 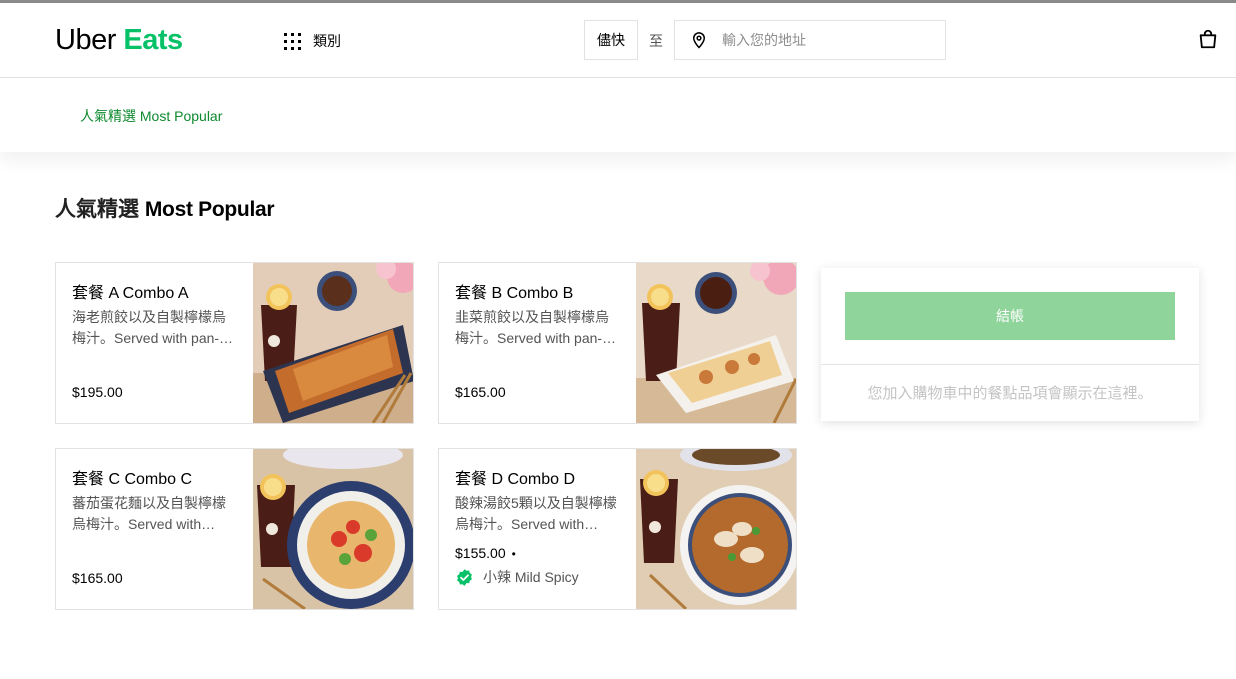 What do you see at coordinates (85, 40) in the screenshot?
I see `logo-uber-text: Uber` at bounding box center [85, 40].